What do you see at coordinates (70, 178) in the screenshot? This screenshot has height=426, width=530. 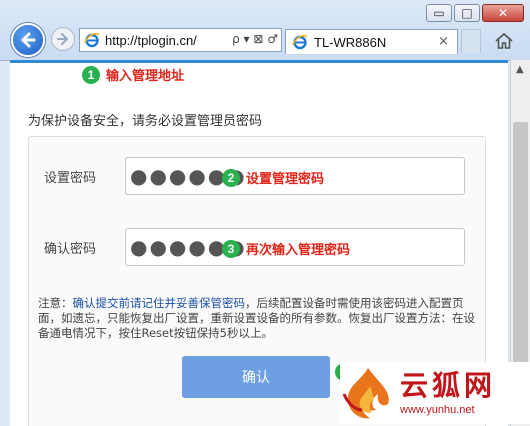 I see `set-password-label: 设置密码` at bounding box center [70, 178].